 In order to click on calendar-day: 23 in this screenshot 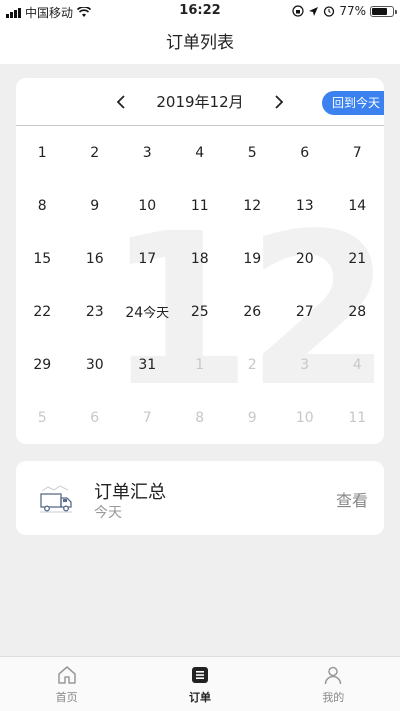, I will do `click(95, 311)`.